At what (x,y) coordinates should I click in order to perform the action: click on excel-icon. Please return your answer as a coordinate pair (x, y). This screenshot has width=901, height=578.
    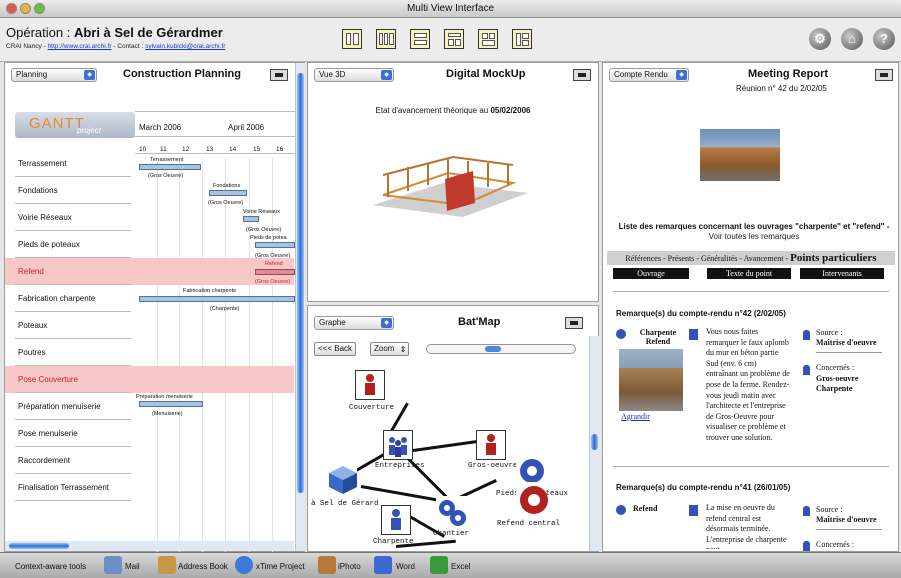
    Looking at the image, I should click on (439, 565).